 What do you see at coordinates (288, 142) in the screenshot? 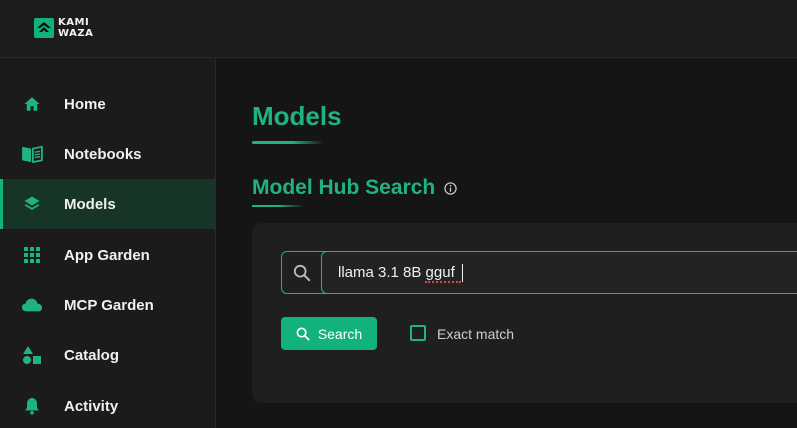
I see `title-underline` at bounding box center [288, 142].